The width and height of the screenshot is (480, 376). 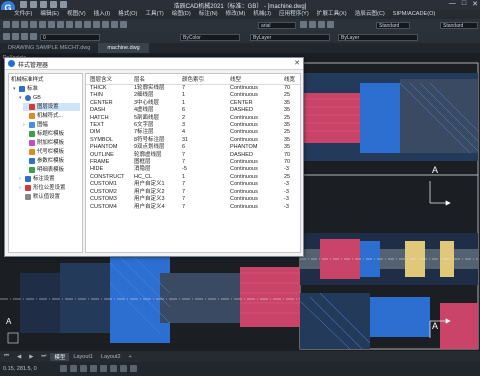 I want to click on tree-item-gdt-settings: › 形位公差设置, so click(x=42, y=188).